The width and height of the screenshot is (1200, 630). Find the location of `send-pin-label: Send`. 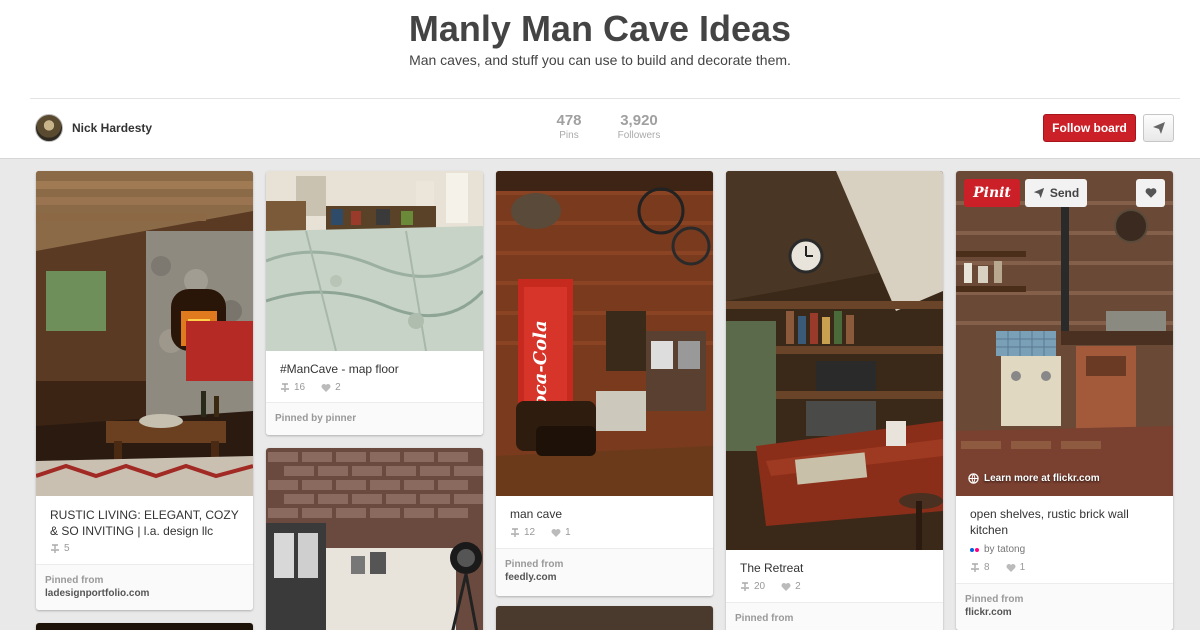

send-pin-label: Send is located at coordinates (1064, 193).